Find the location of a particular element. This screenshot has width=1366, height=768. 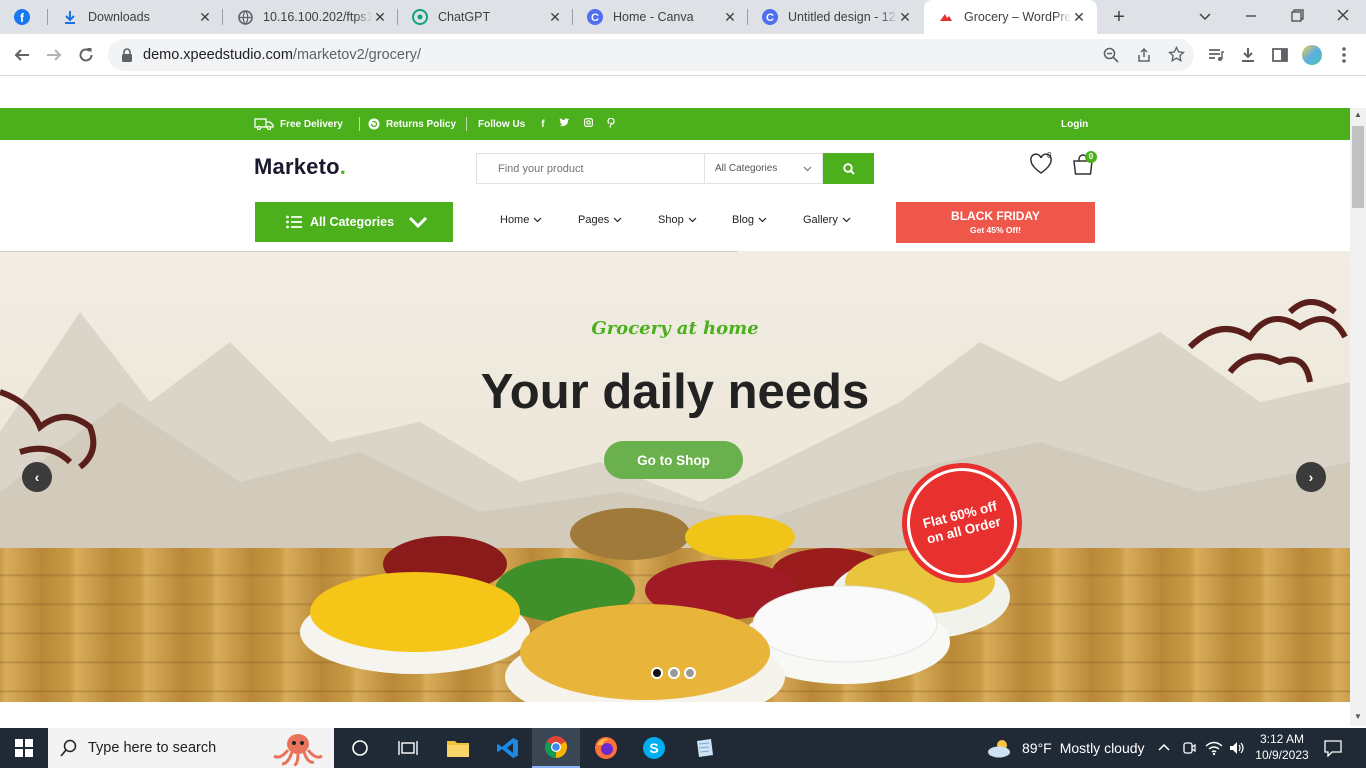

tab-facebook: f is located at coordinates (24, 17).